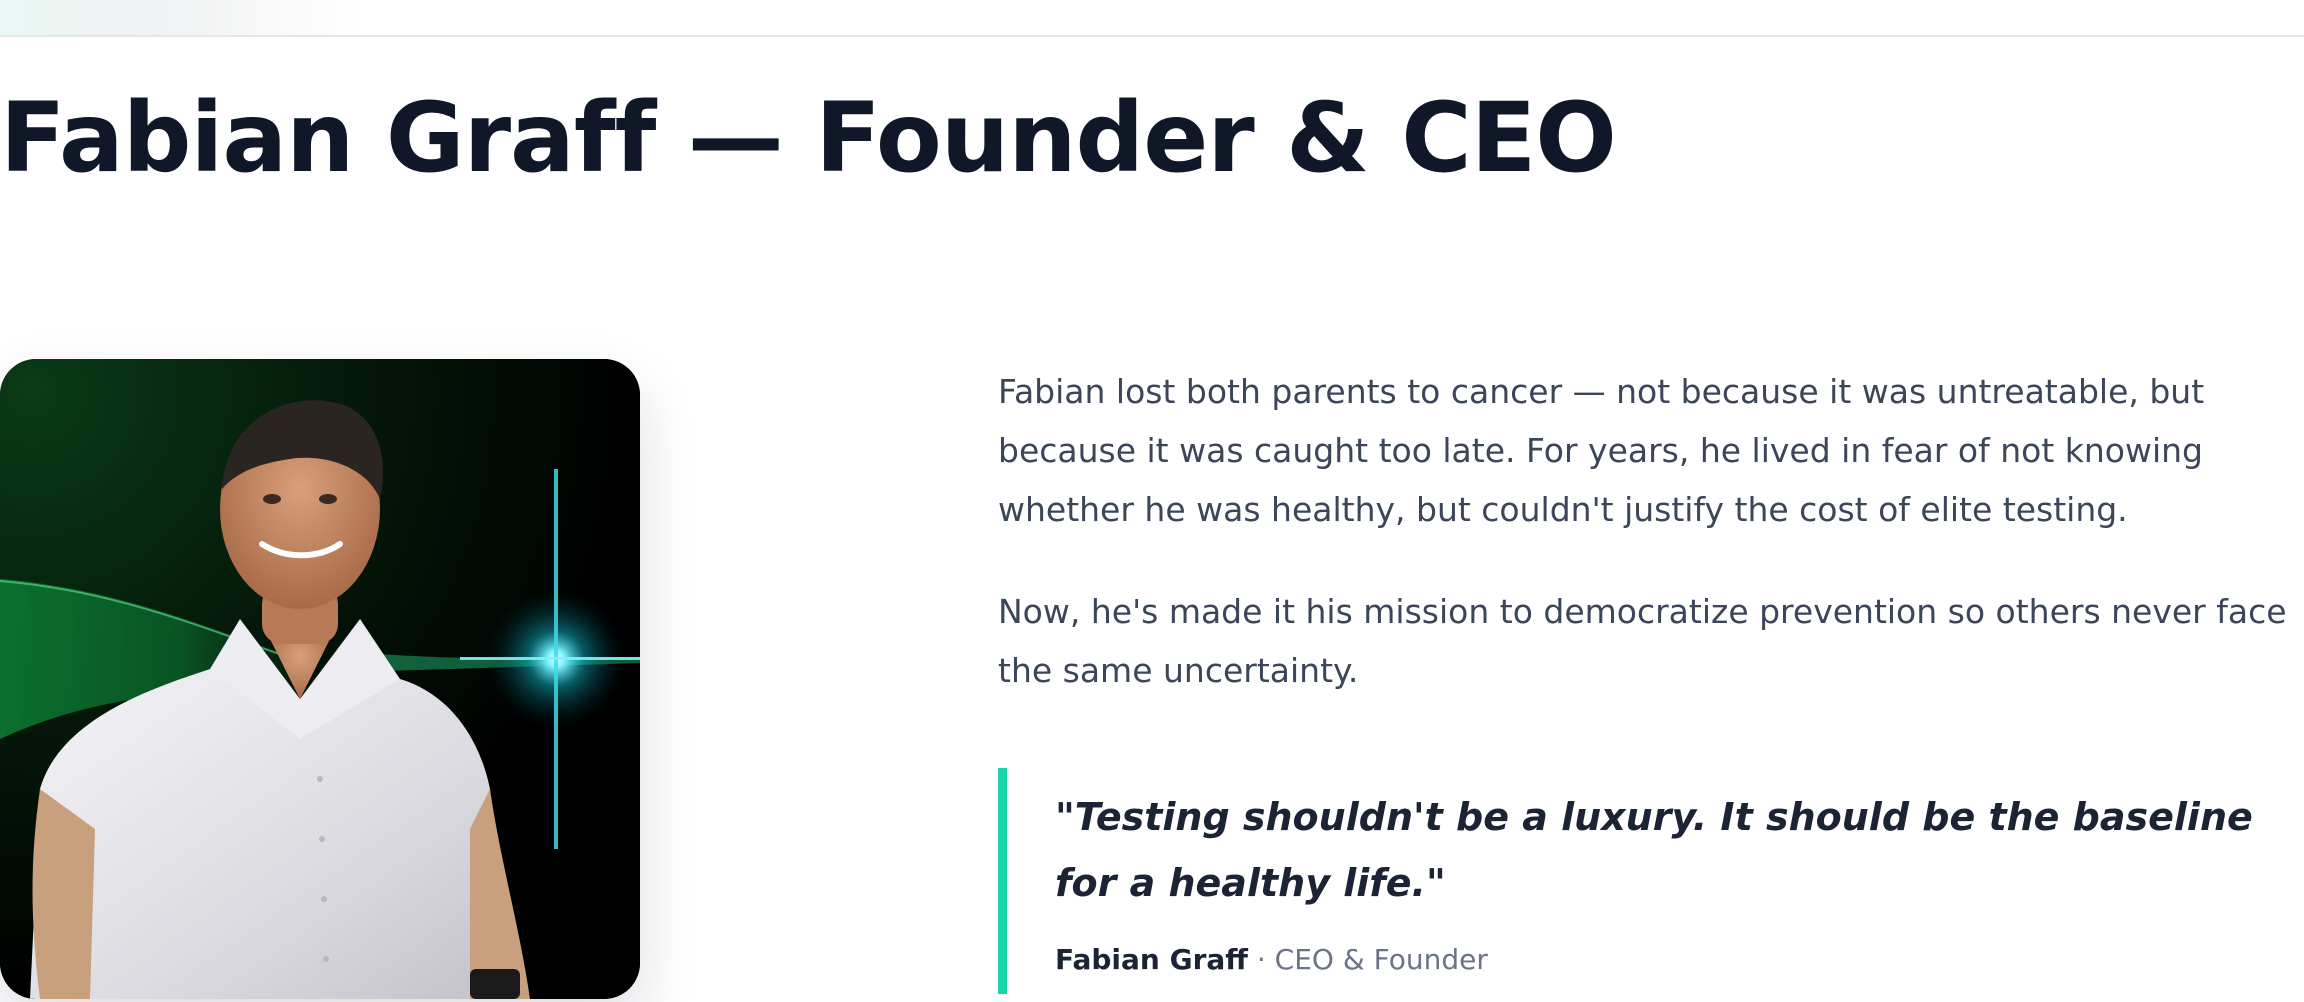 The width and height of the screenshot is (2304, 1002). I want to click on page-title: Fabian Graff — Founder & CEO, so click(808, 138).